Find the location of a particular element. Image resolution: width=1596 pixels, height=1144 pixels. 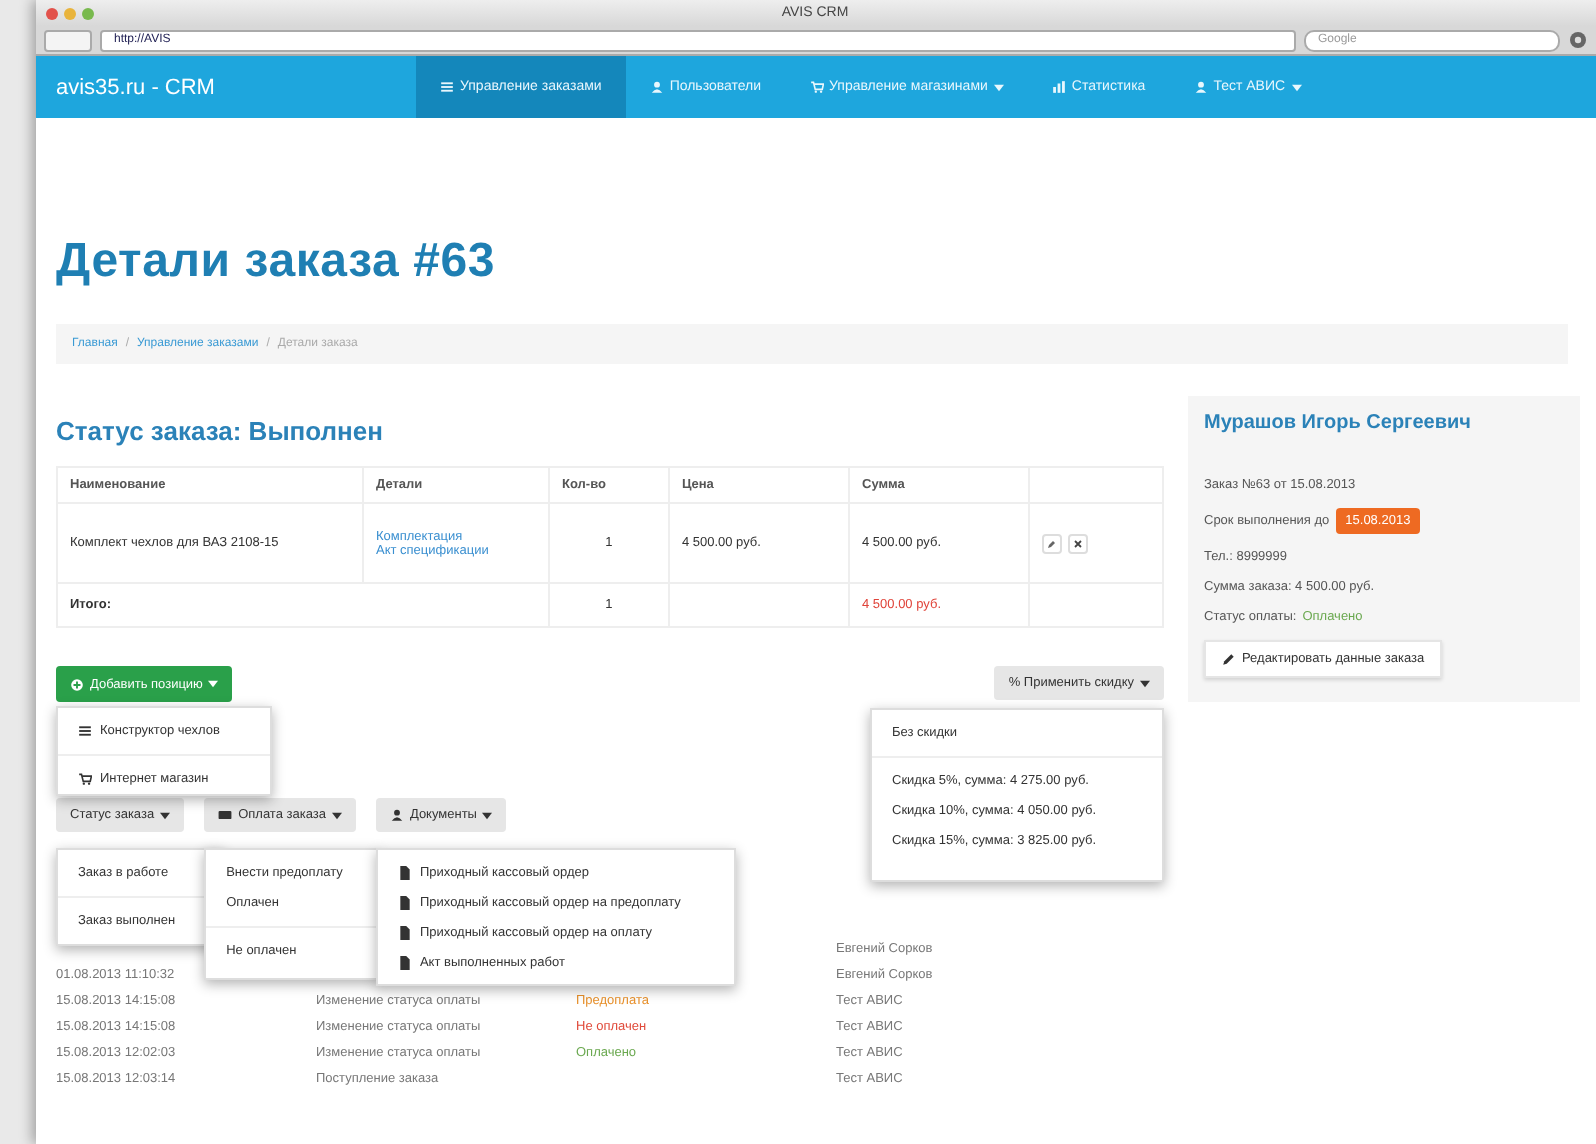

plus-icon is located at coordinates (77, 684).